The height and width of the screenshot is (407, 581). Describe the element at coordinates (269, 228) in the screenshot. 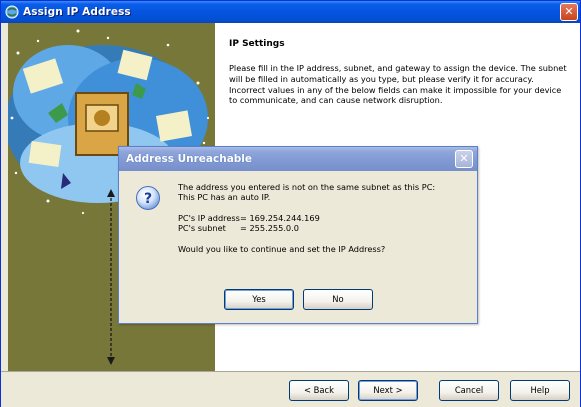

I see `pc-subnet-value: = 255.255.0.0` at that location.